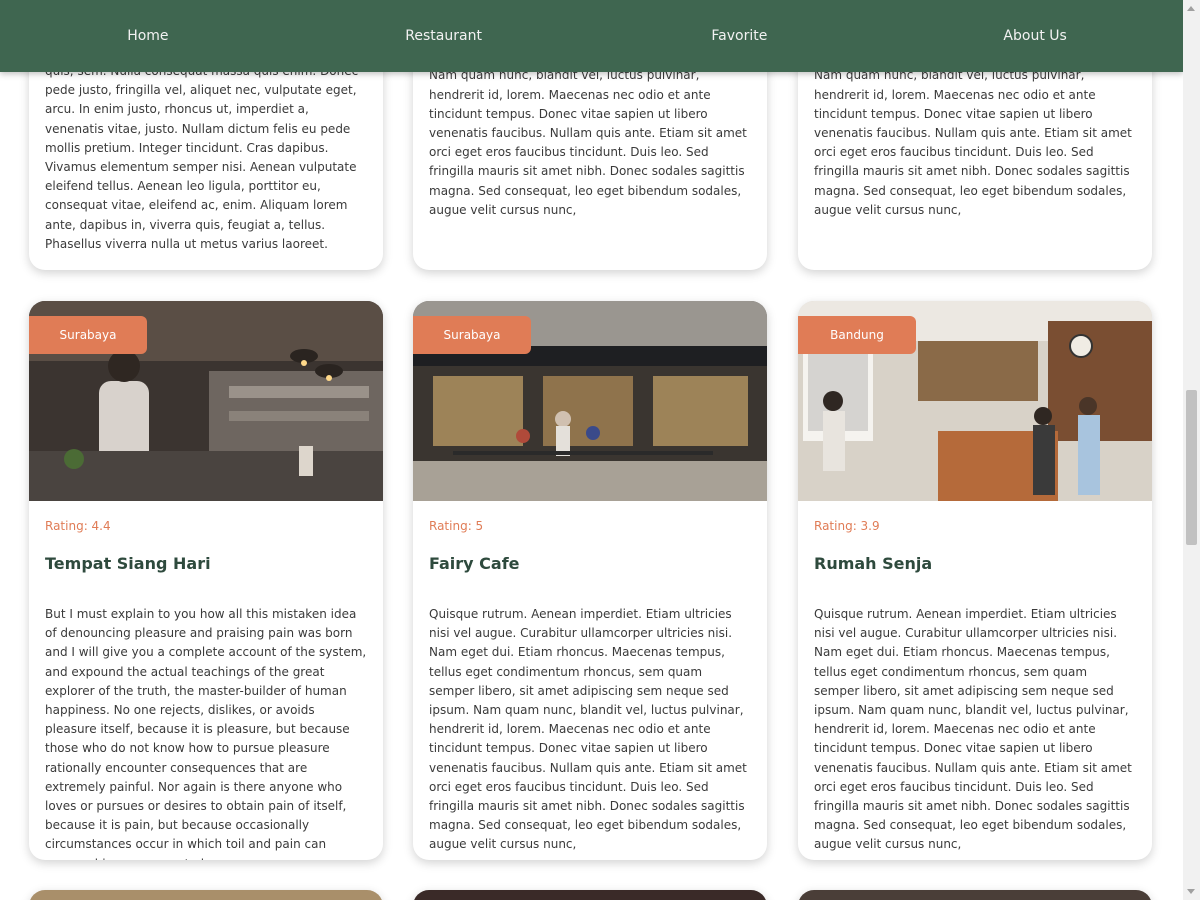  I want to click on restaurant-name: Tempat Siang Hari, so click(206, 567).